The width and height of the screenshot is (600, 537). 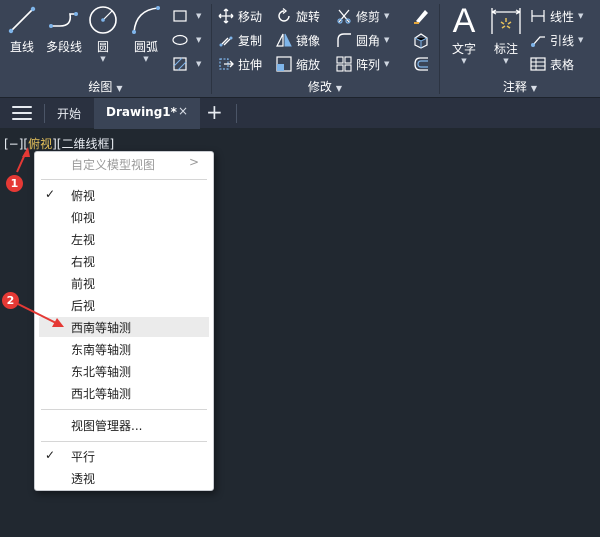 I want to click on modify-panel-title: 修改 ▼, so click(x=325, y=87).